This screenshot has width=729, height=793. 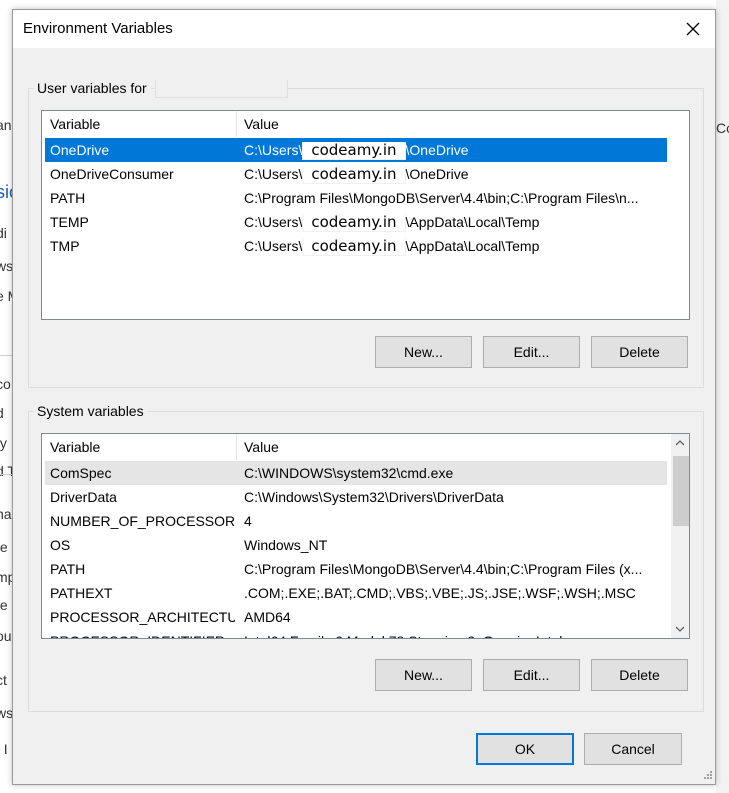 What do you see at coordinates (4, 749) in the screenshot?
I see `background-text-fragment: t I` at bounding box center [4, 749].